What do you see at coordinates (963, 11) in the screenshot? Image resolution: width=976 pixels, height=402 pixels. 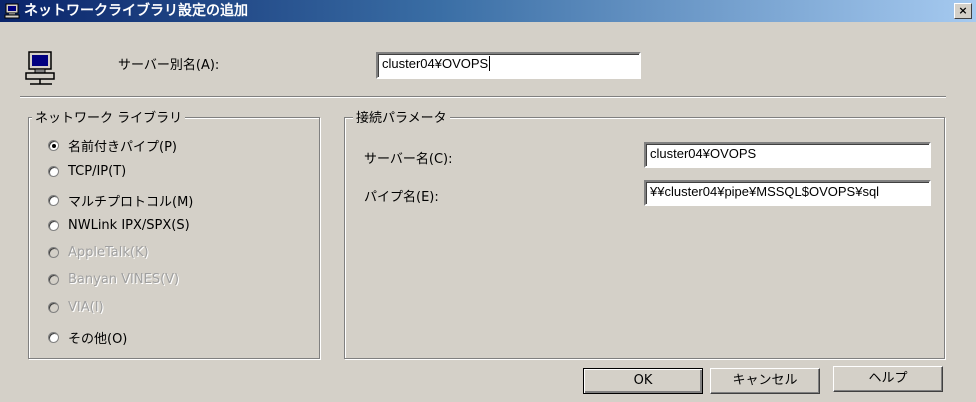 I see `close-button: ×` at bounding box center [963, 11].